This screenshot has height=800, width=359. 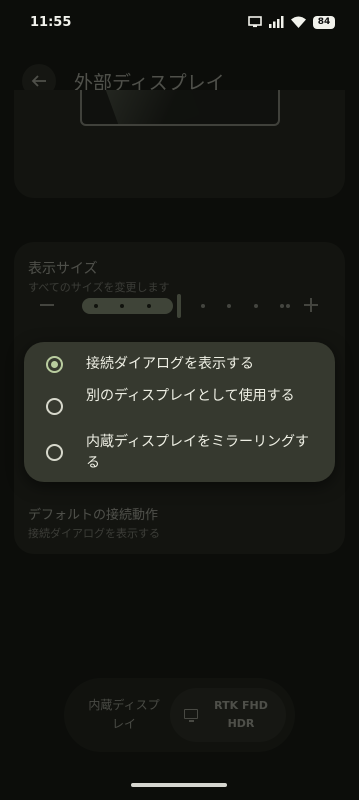 I want to click on option-mirror-display: 内蔵ディスプレイをミラーリングする, so click(x=179, y=454).